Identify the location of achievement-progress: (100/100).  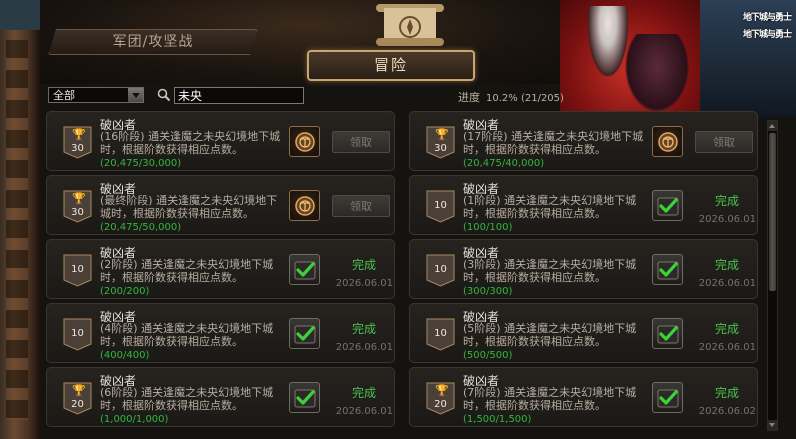
(488, 227).